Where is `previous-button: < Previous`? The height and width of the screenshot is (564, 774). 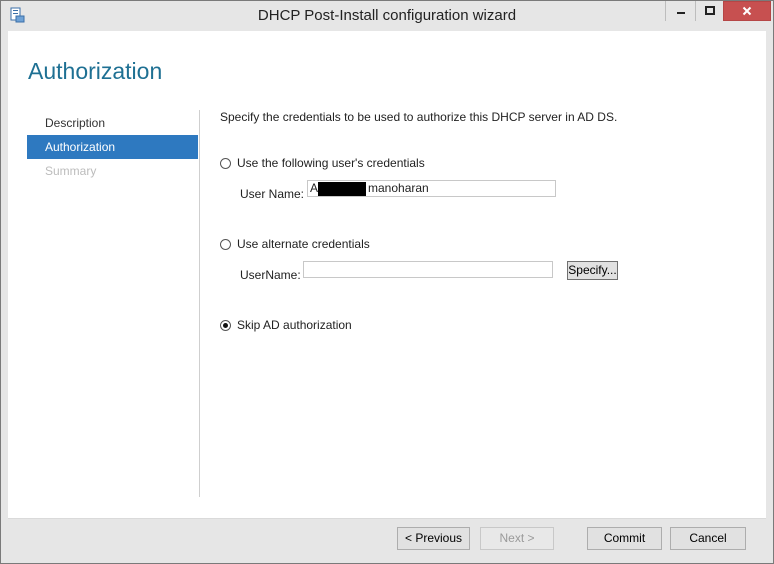 previous-button: < Previous is located at coordinates (433, 538).